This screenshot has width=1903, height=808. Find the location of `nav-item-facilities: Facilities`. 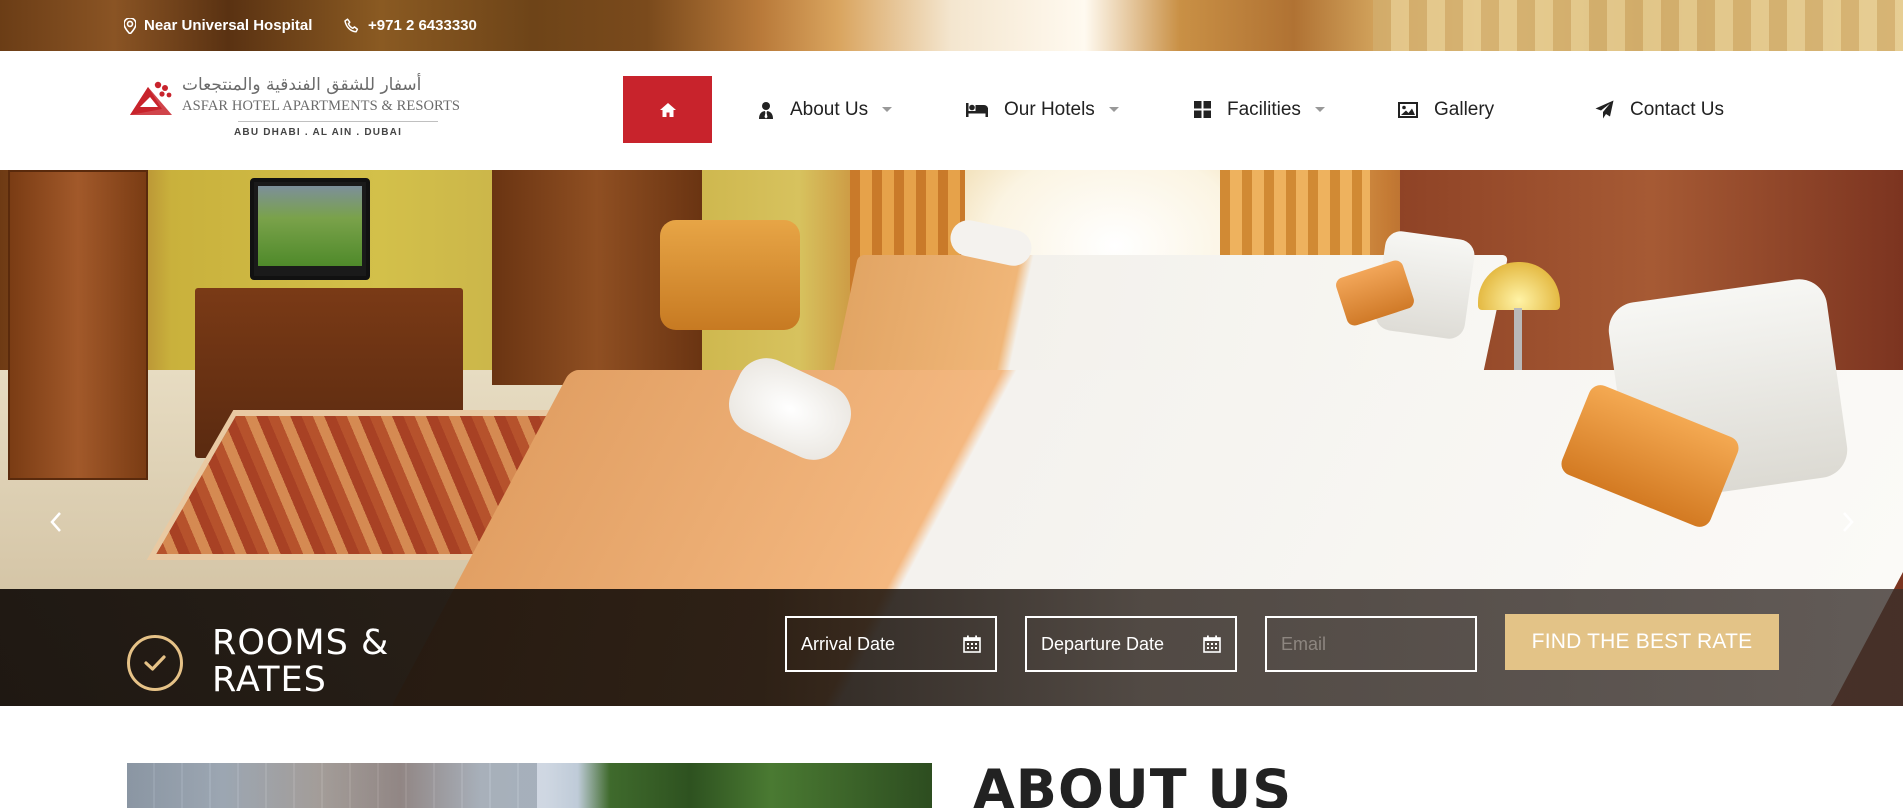

nav-item-facilities: Facilities is located at coordinates (1259, 109).